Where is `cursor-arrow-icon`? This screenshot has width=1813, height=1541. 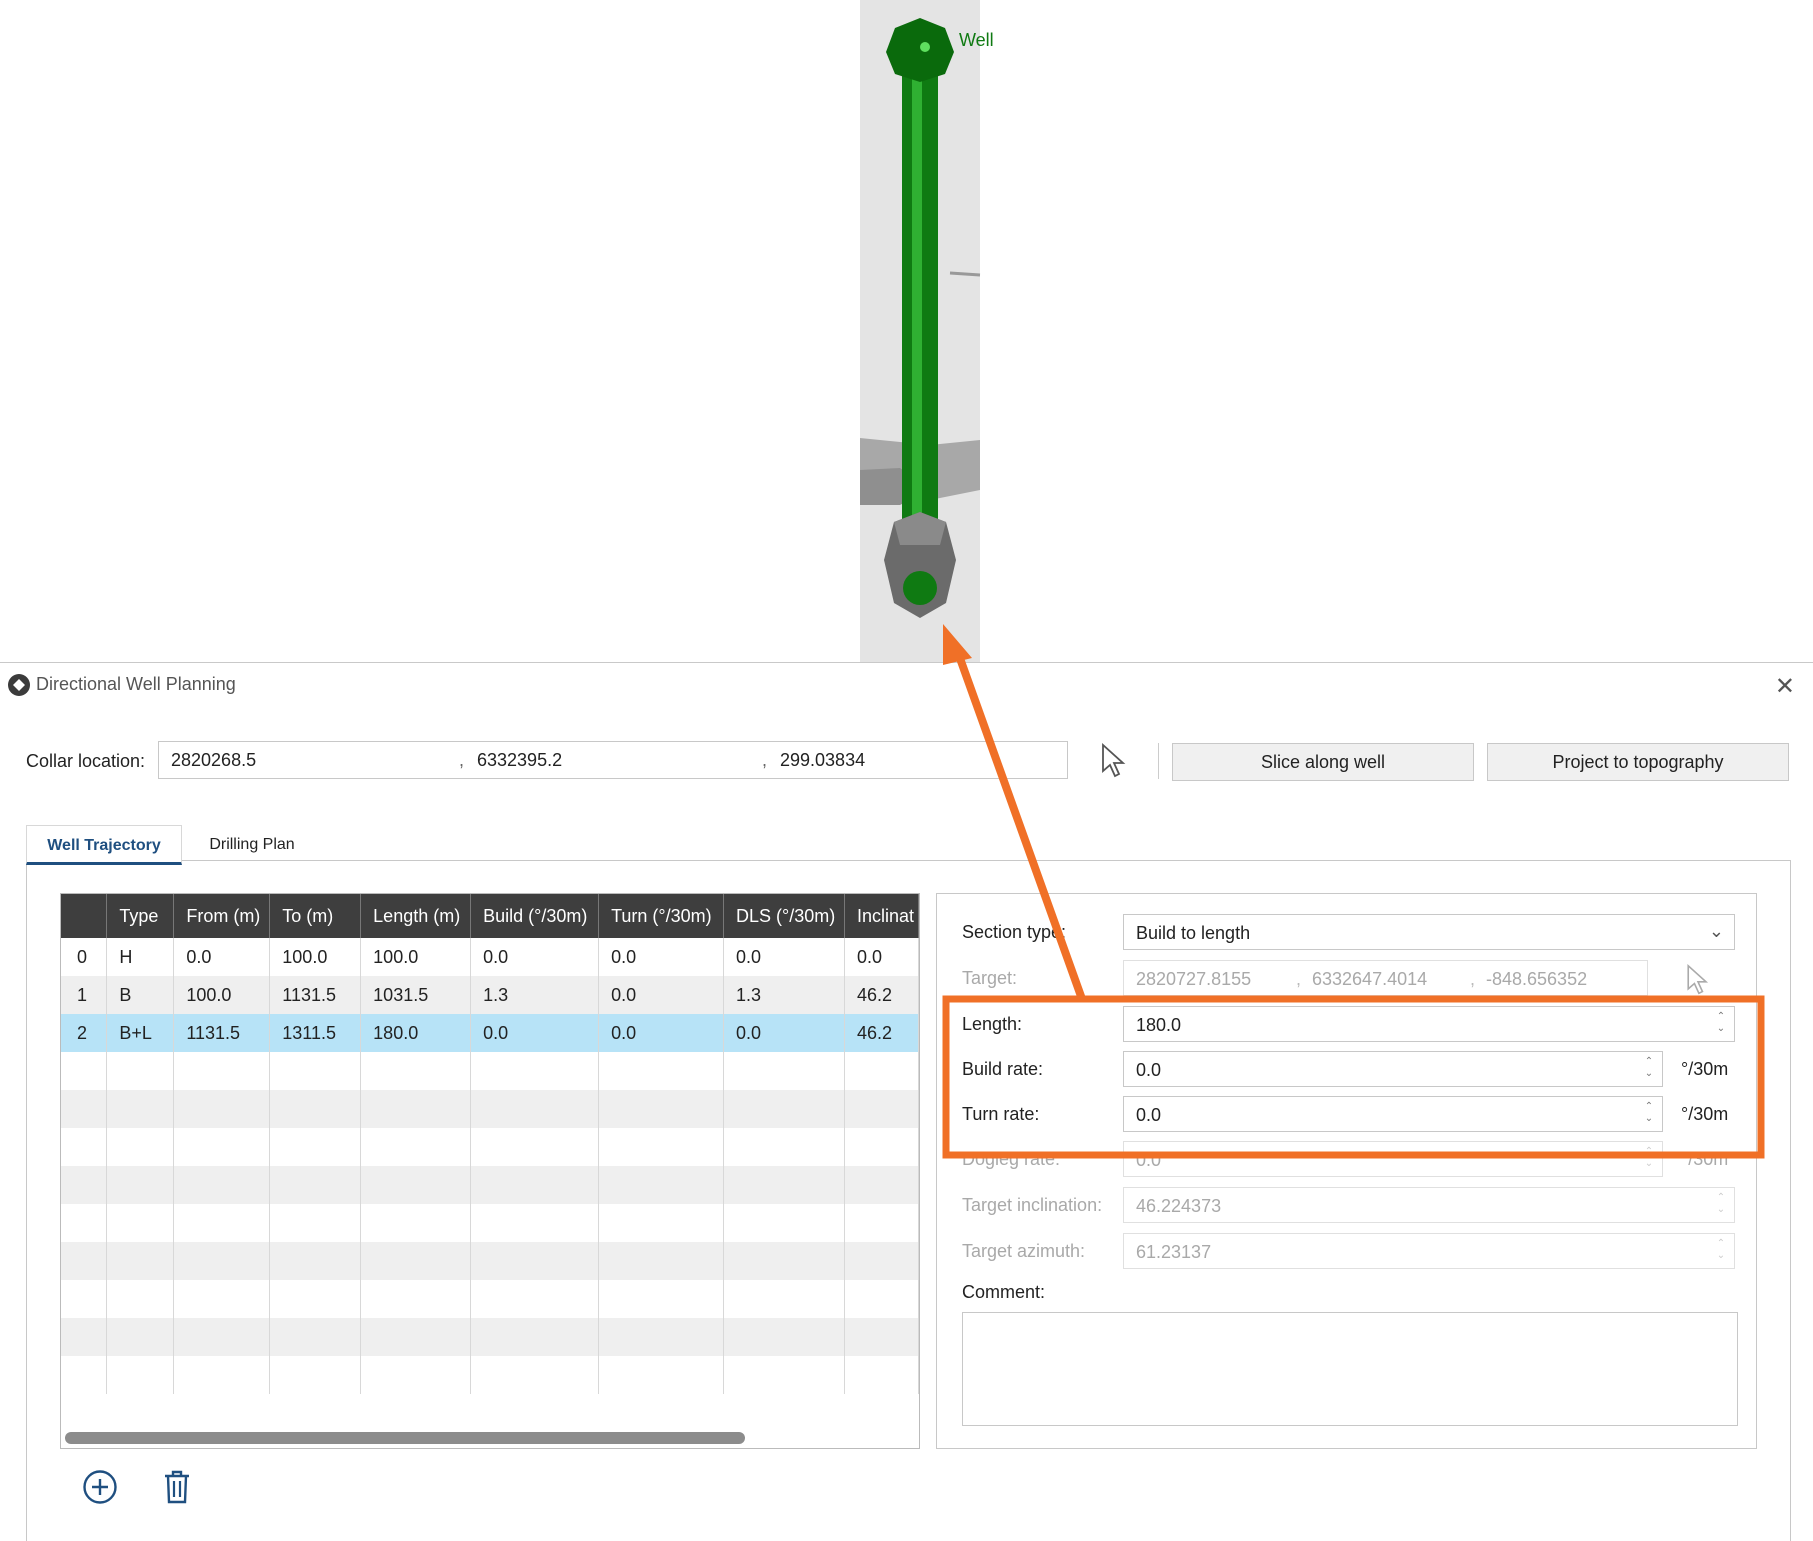
cursor-arrow-icon is located at coordinates (1114, 763).